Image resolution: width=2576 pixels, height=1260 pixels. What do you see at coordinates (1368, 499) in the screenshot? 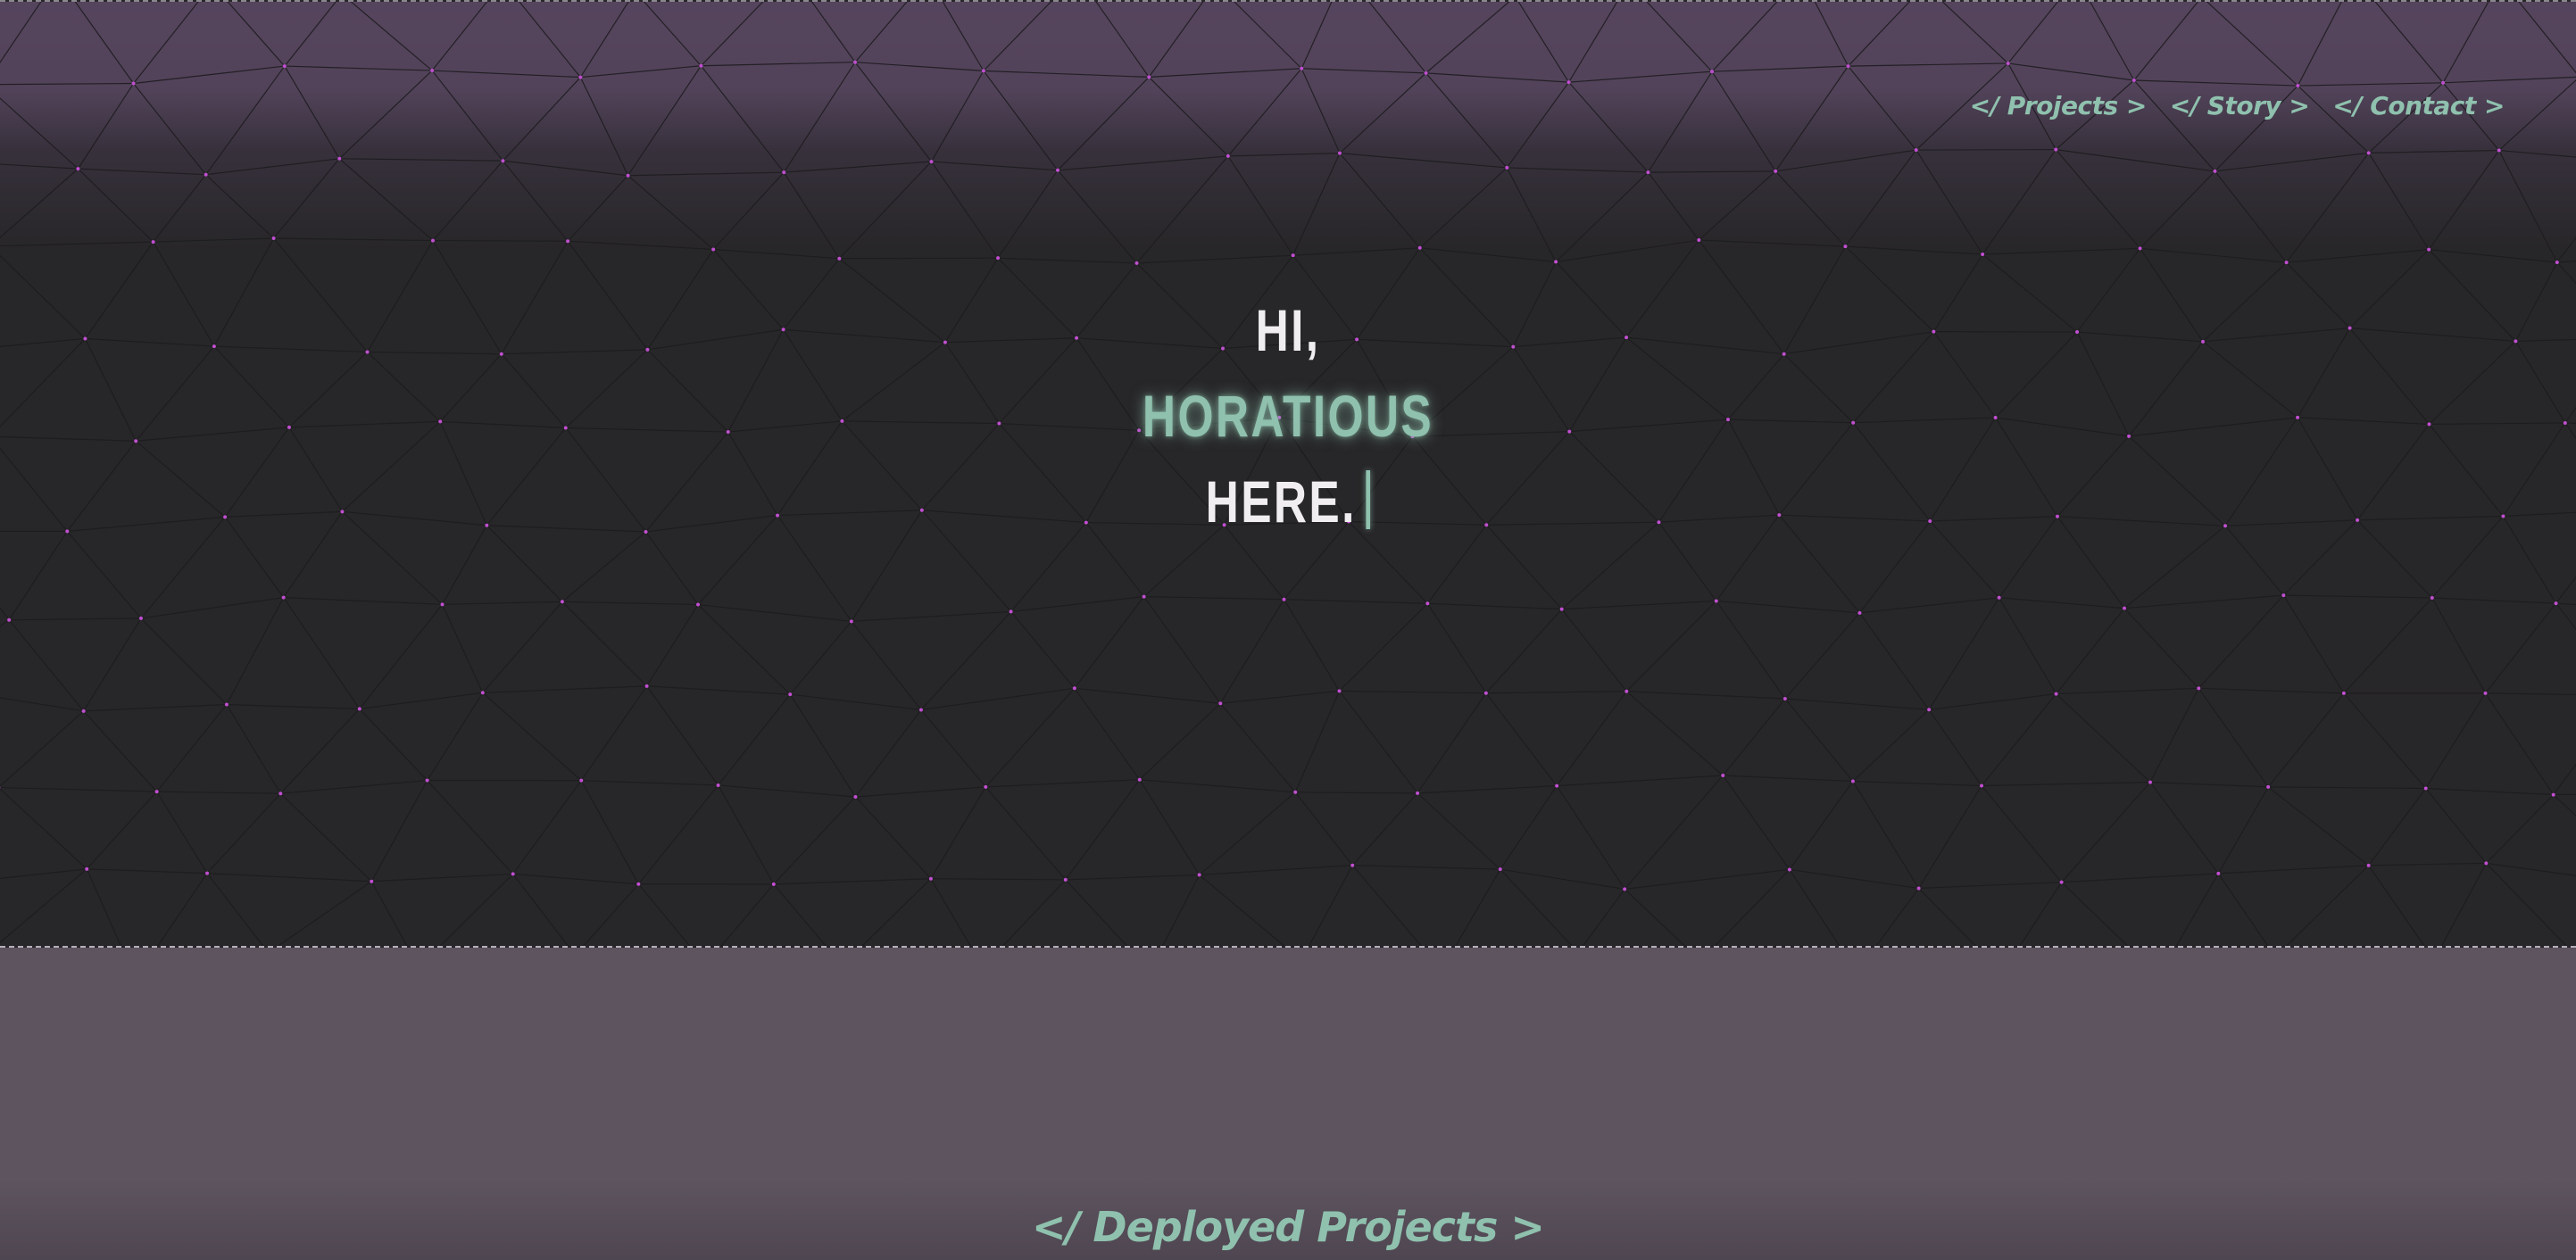
I see `typing-cursor` at bounding box center [1368, 499].